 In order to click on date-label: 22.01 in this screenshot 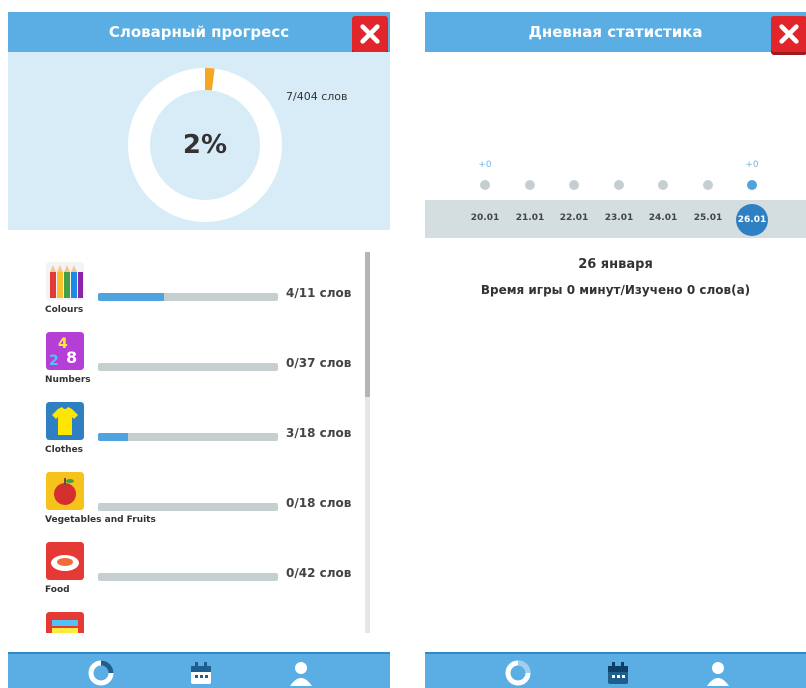, I will do `click(574, 218)`.